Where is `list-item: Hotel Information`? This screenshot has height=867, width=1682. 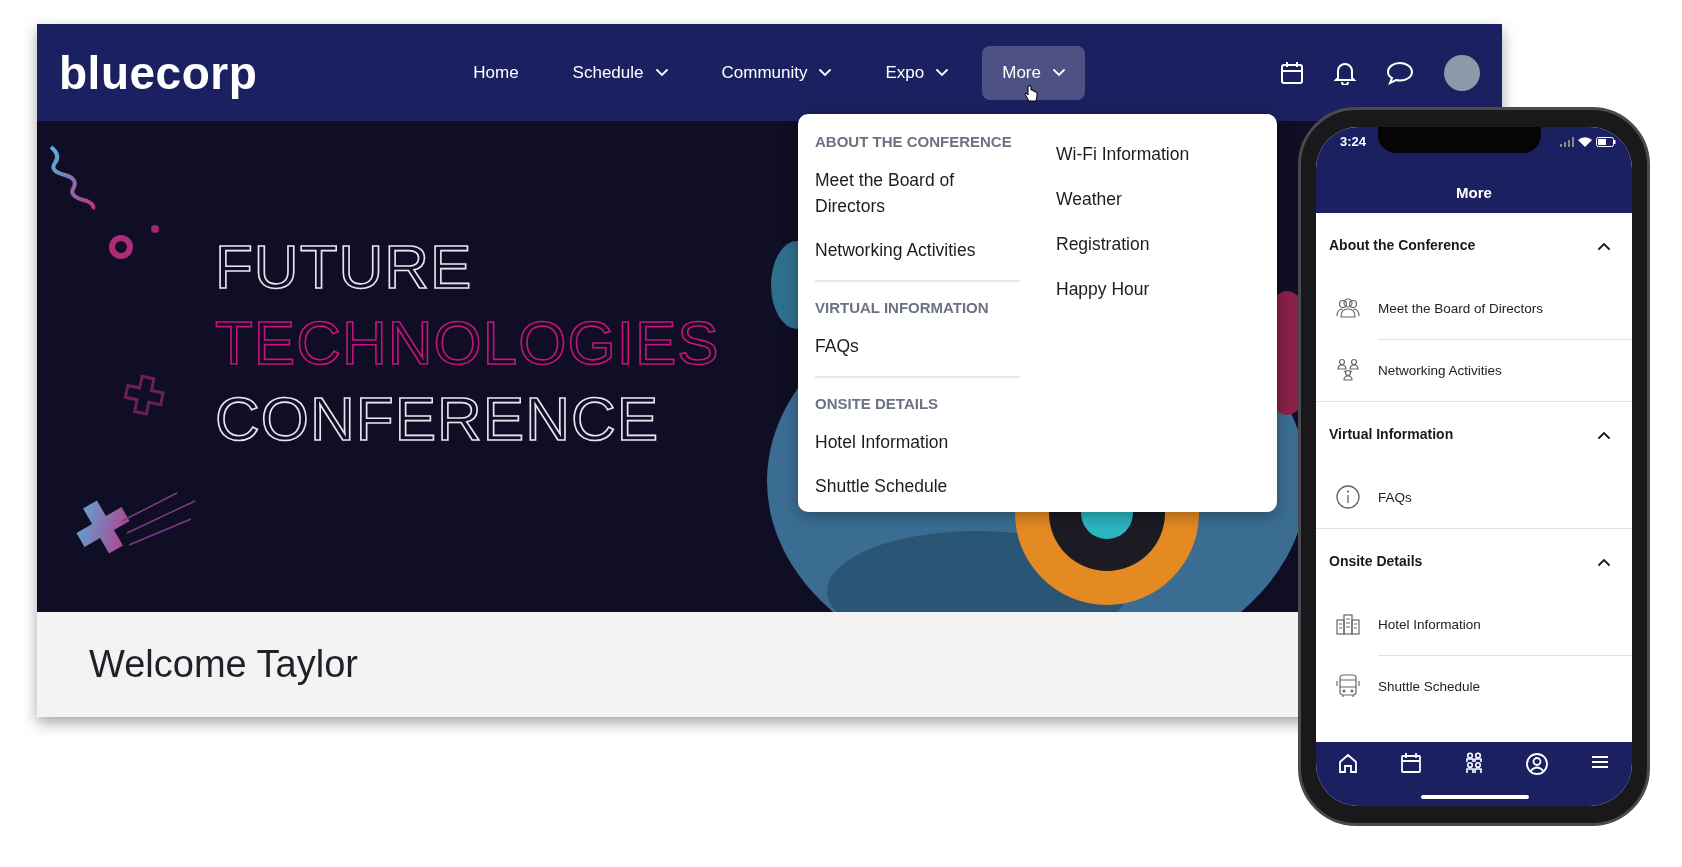 list-item: Hotel Information is located at coordinates (1474, 624).